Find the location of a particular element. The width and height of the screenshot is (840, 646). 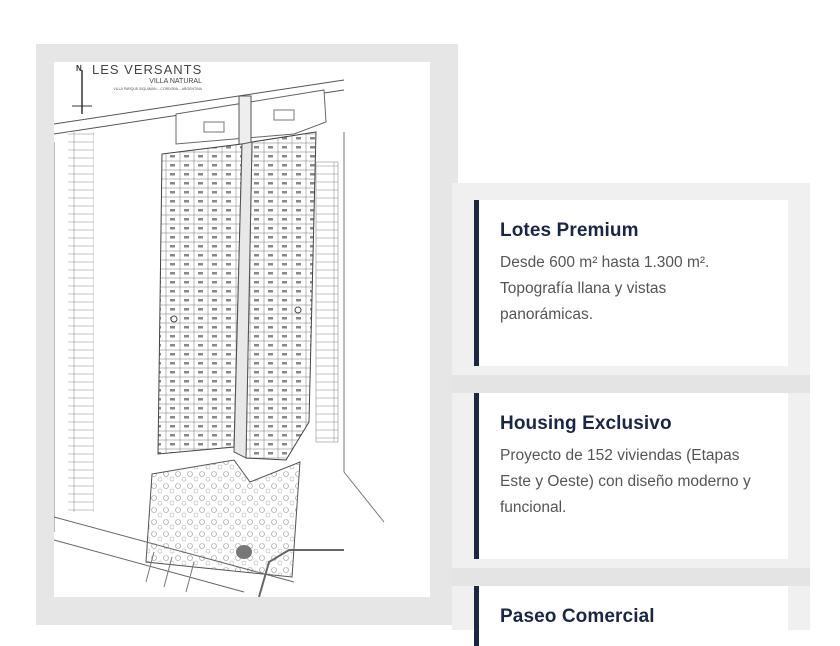

north-label: N is located at coordinates (79, 68).